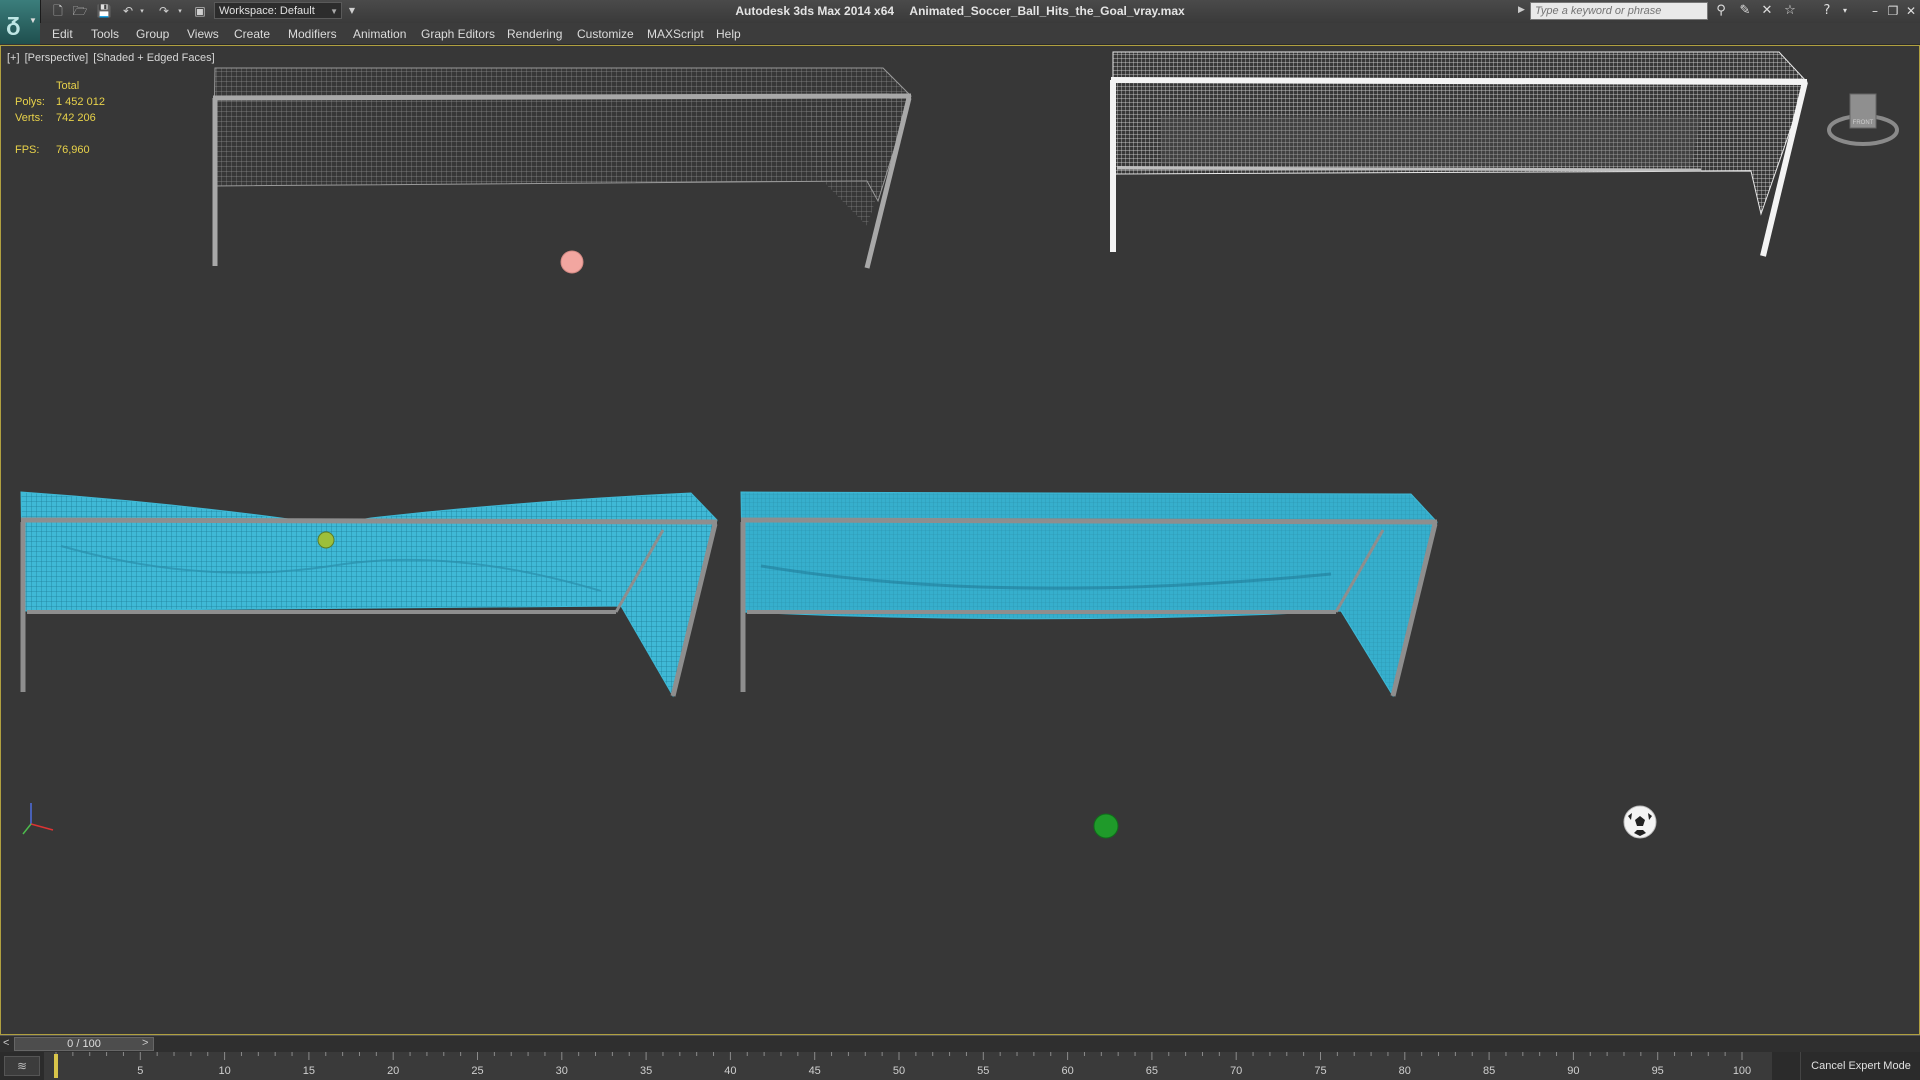 The image size is (1920, 1080). Describe the element at coordinates (1860, 1066) in the screenshot. I see `cancel-expert-mode-button: Cancel Expert Mode` at that location.